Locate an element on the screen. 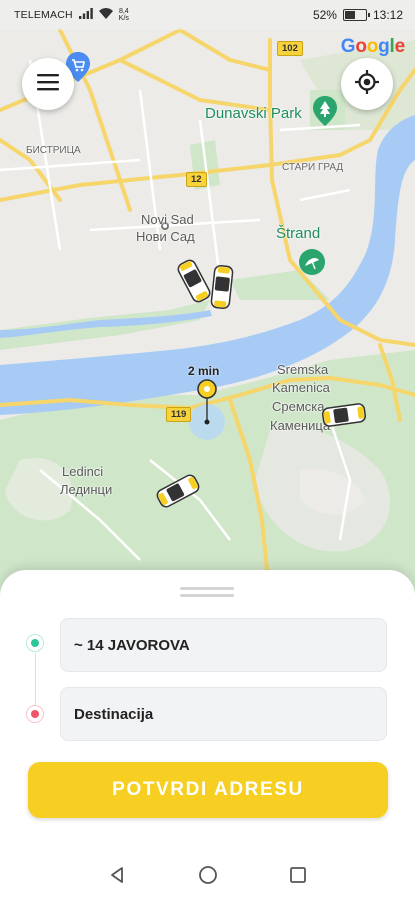 The image size is (415, 900). map-label-stari-grad: СТАРИ ГРАД is located at coordinates (313, 167).